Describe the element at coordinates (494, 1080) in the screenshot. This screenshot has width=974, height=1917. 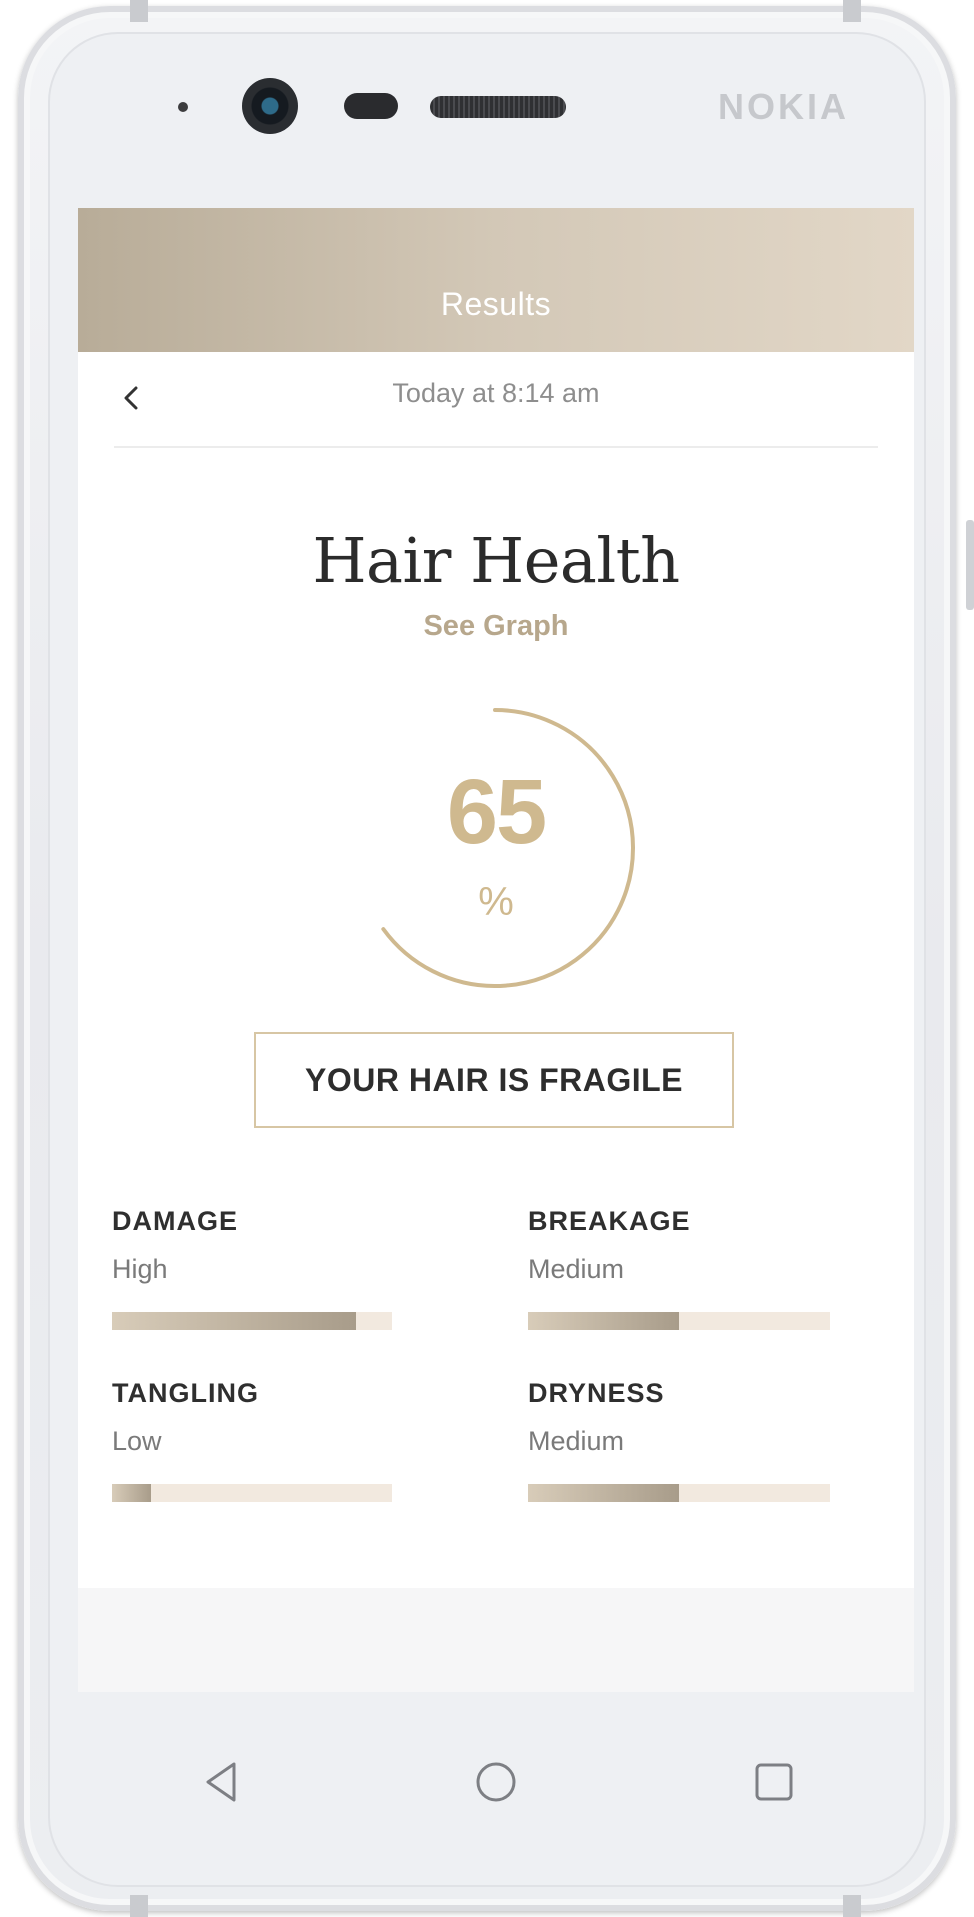
I see `verdict-button: YOUR HAIR IS FRAGILE` at that location.